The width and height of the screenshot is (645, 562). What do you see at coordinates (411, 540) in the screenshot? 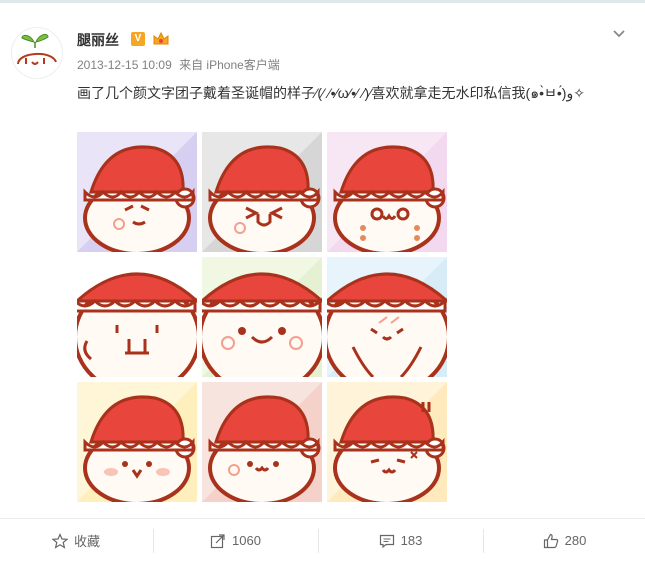
I see `comment-count: 183` at bounding box center [411, 540].